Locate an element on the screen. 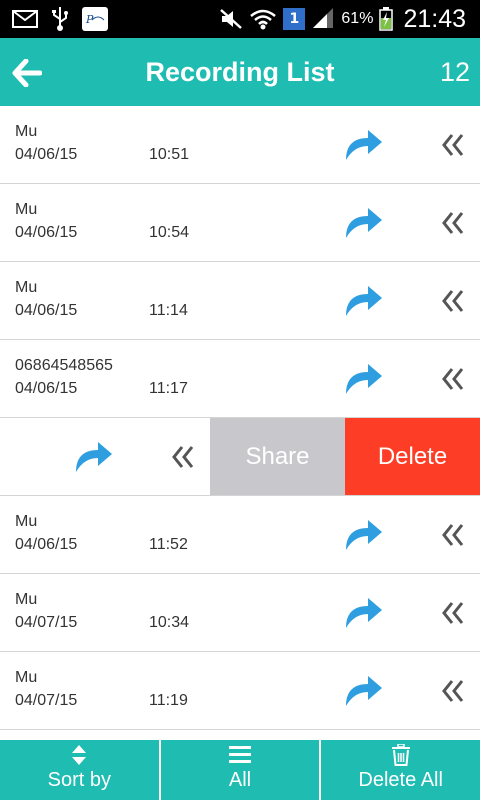 The image size is (480, 800). contact-name: 06864548565 is located at coordinates (64, 365).